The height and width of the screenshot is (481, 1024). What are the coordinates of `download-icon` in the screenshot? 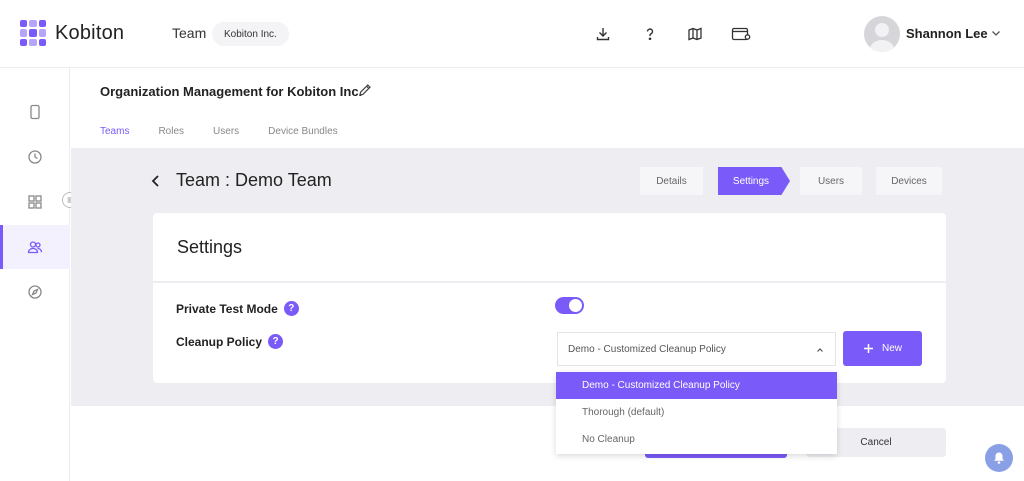 It's located at (603, 34).